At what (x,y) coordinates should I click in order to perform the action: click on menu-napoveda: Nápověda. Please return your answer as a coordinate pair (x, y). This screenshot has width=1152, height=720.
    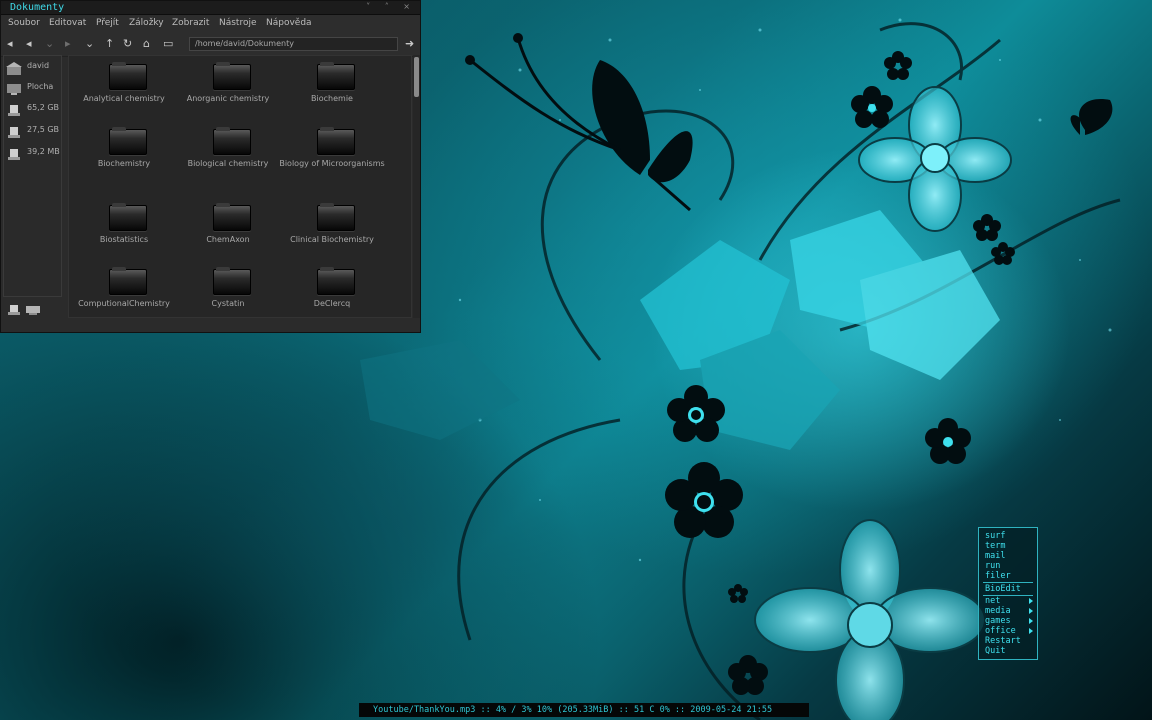
    Looking at the image, I should click on (289, 23).